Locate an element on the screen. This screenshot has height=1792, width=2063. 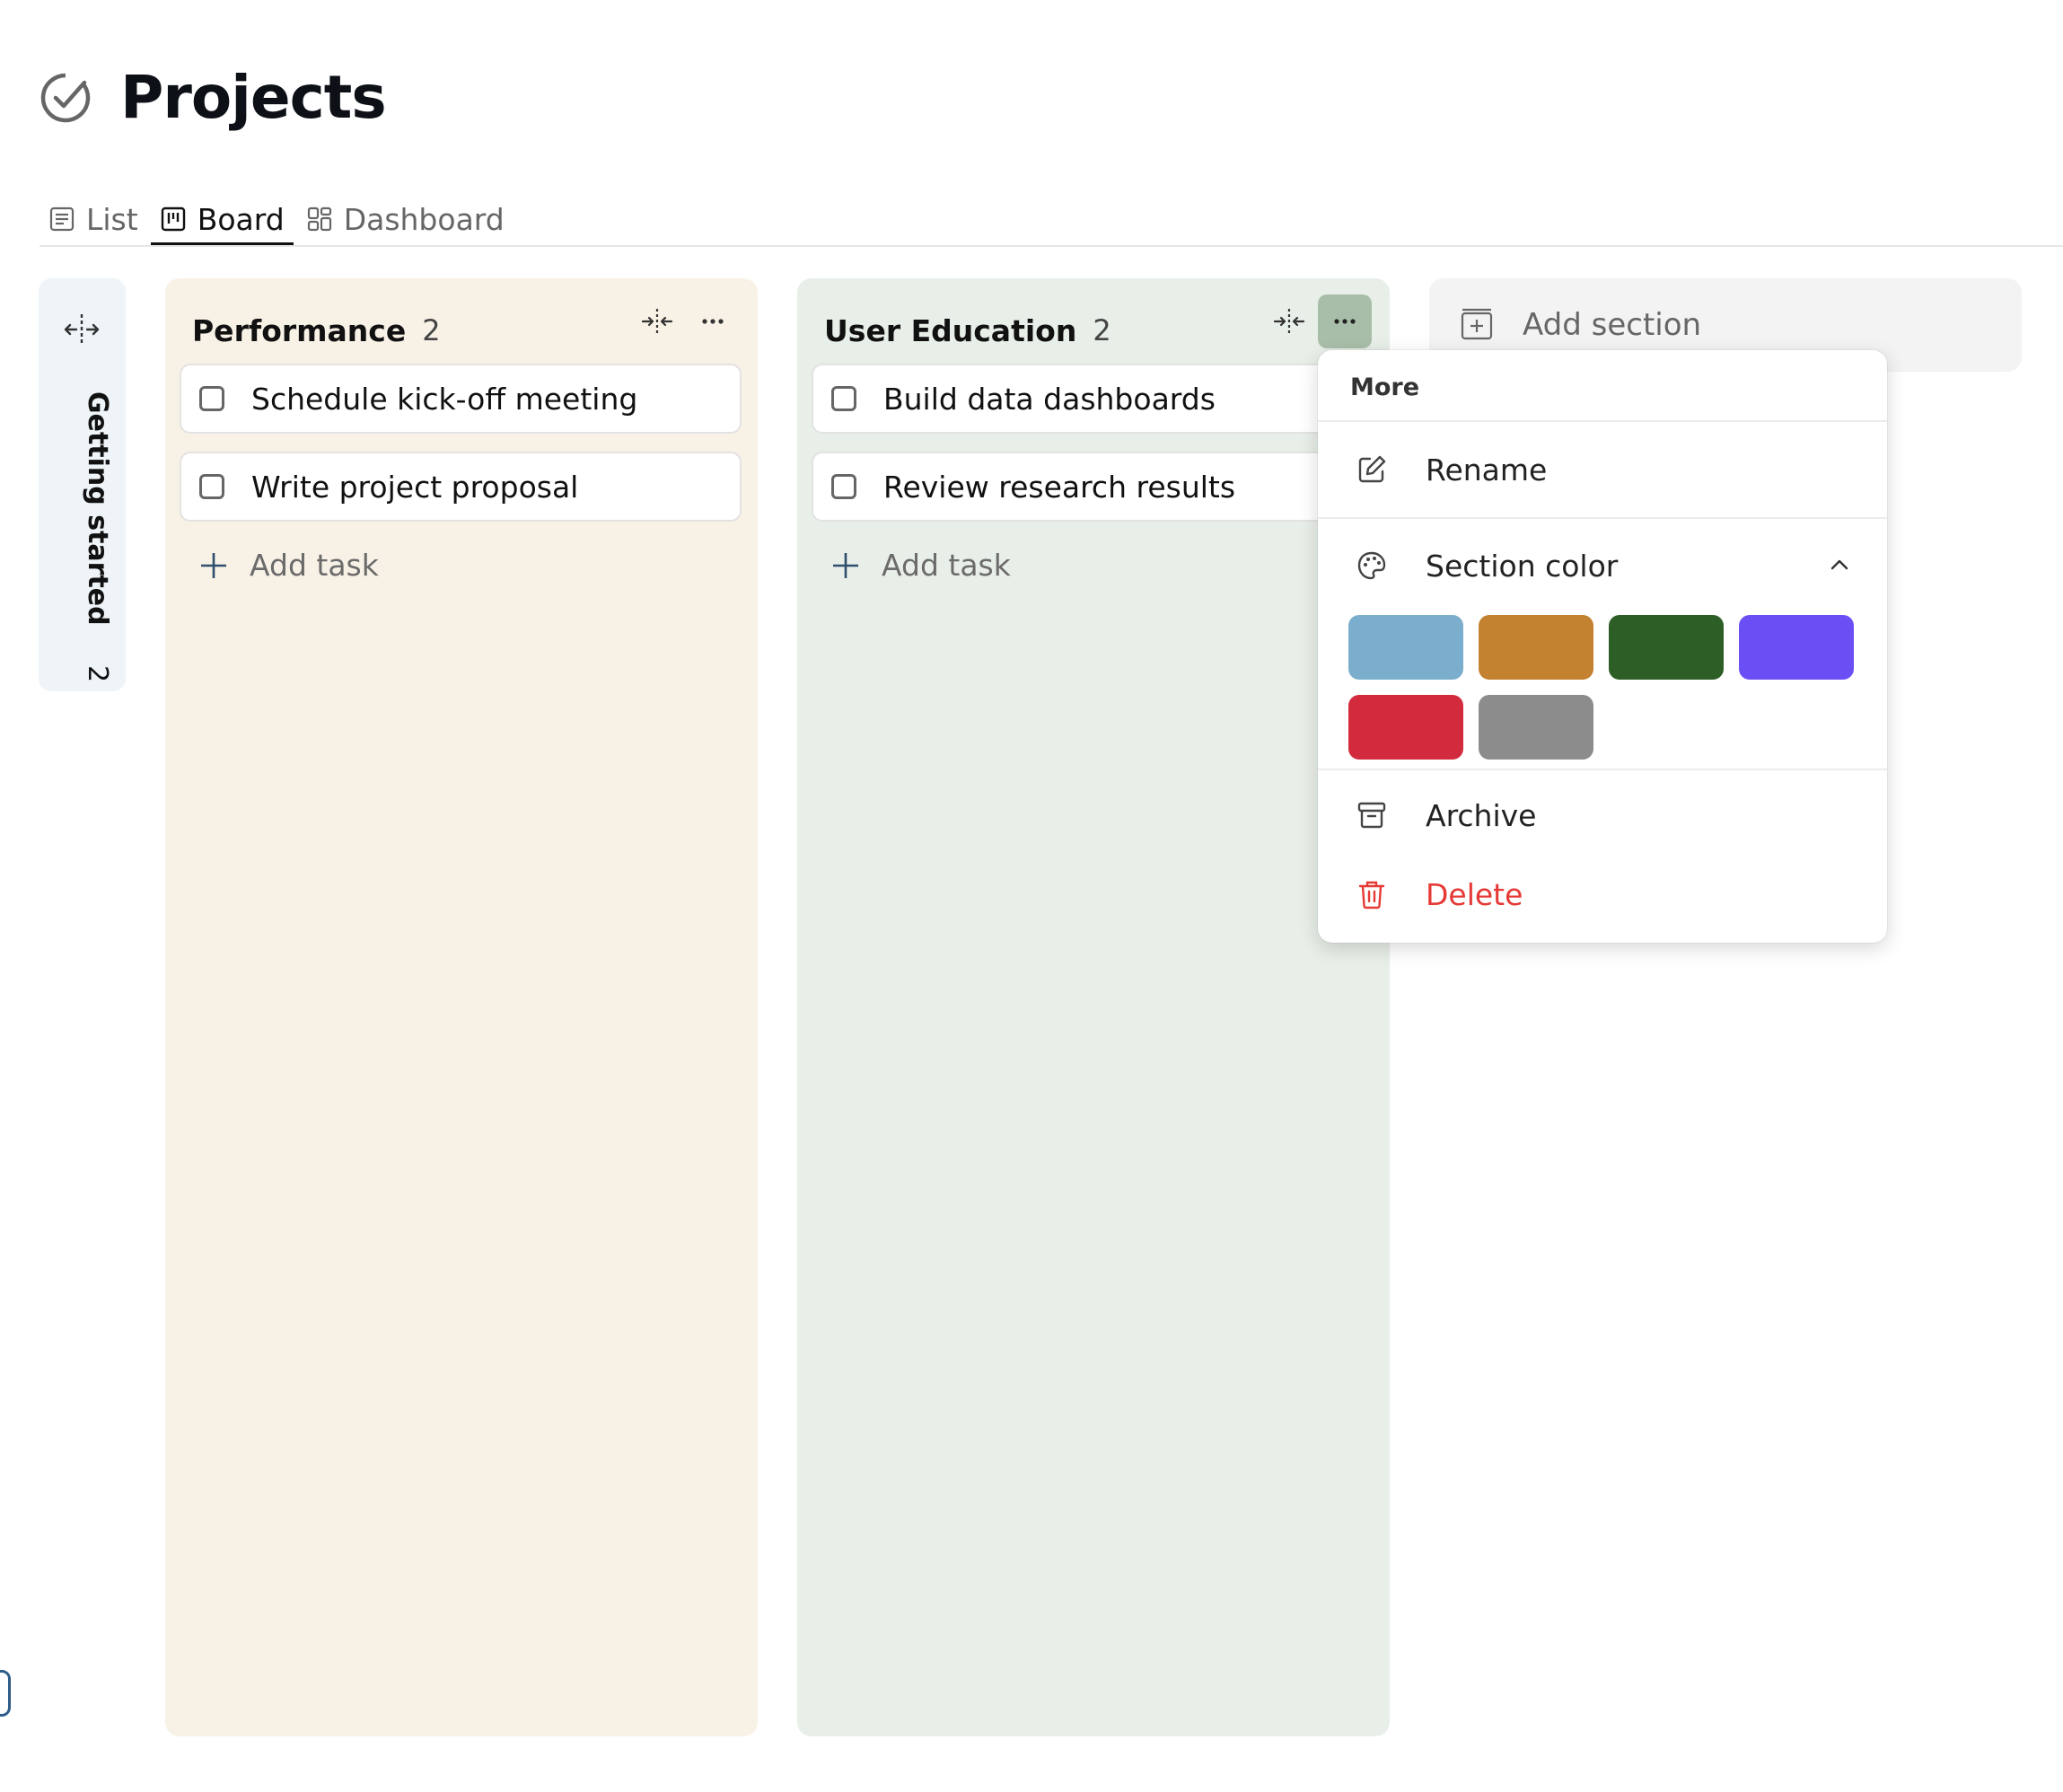
page-title: Projects is located at coordinates (254, 97).